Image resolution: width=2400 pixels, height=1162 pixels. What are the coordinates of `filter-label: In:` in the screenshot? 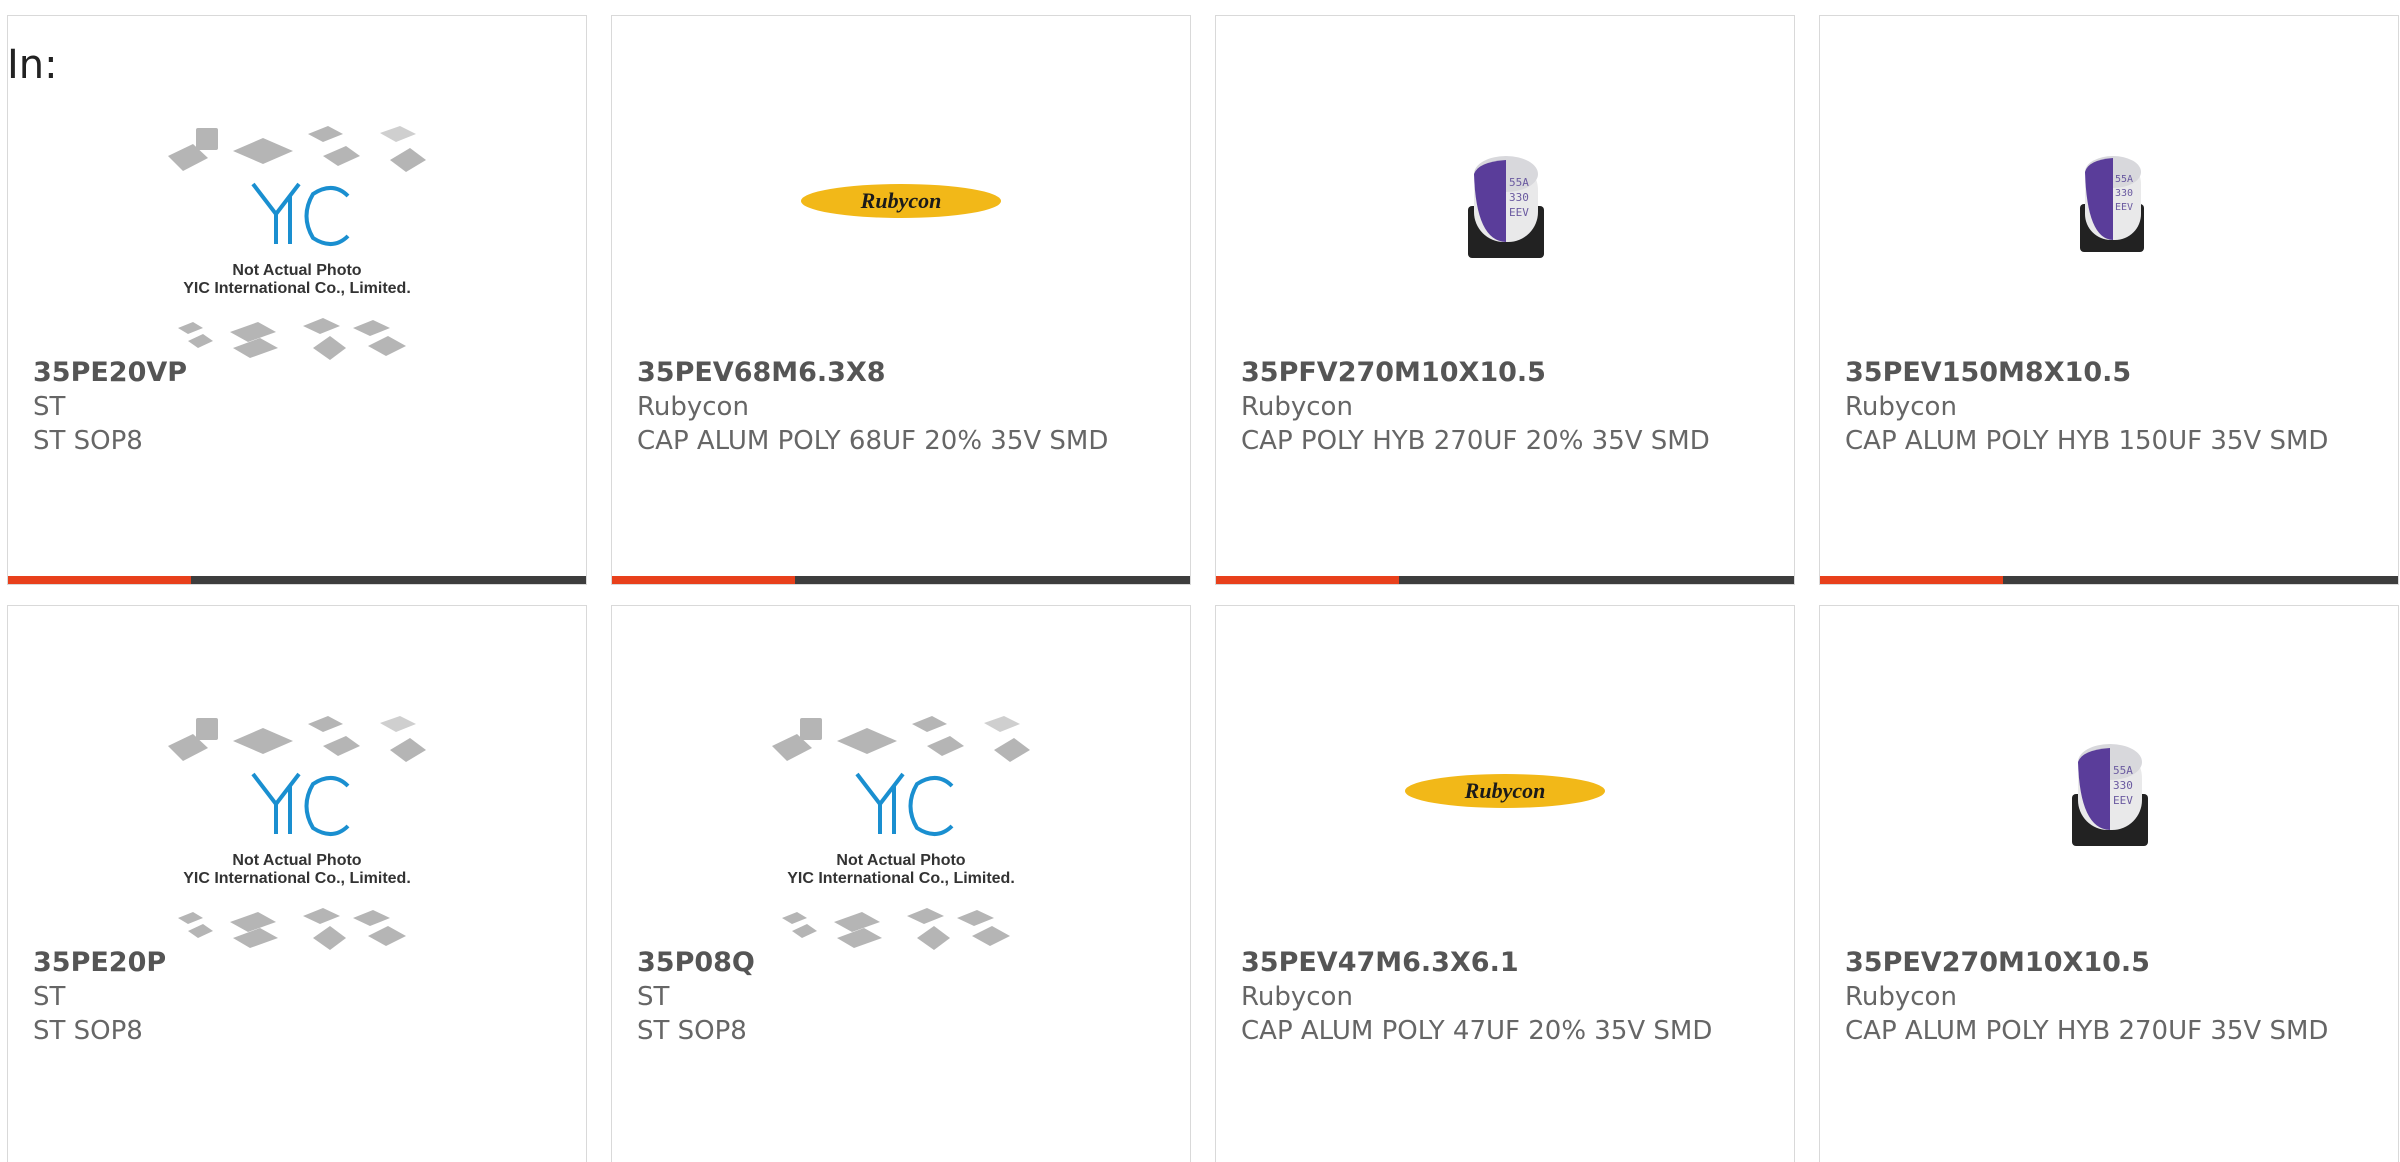 It's located at (32, 65).